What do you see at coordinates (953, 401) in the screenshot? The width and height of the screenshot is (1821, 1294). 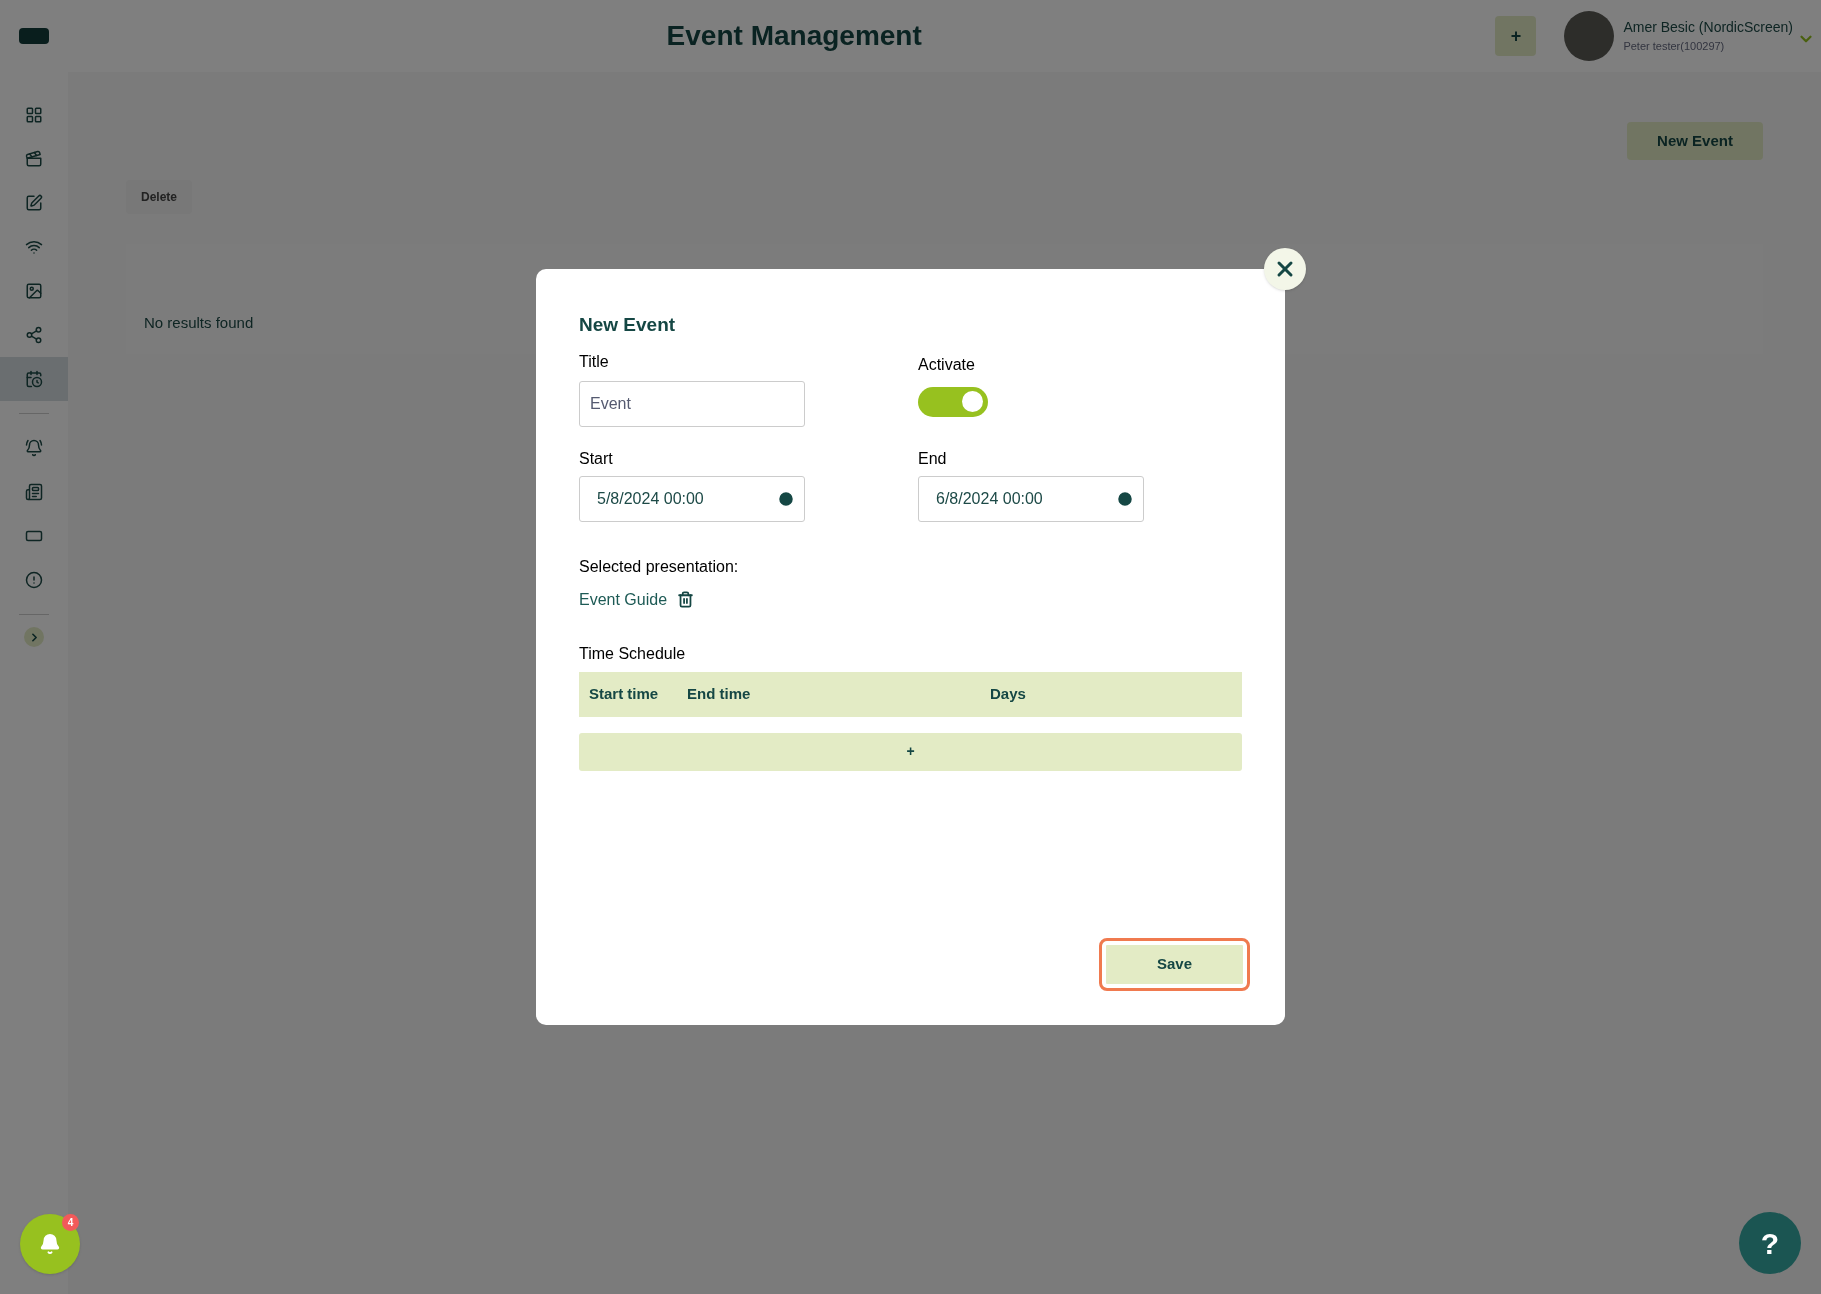 I see `activate-toggle` at bounding box center [953, 401].